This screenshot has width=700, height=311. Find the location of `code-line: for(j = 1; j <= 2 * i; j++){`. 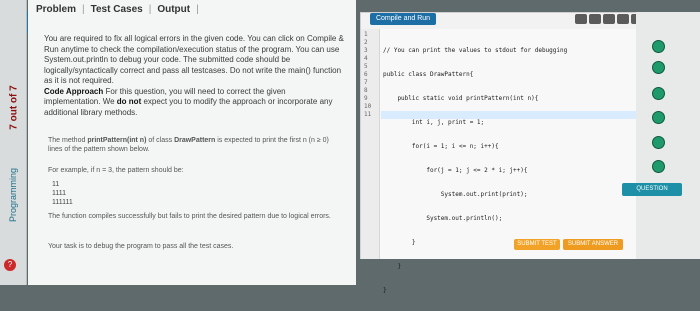

code-line: for(j = 1; j <= 2 * i; j++){ is located at coordinates (475, 171).